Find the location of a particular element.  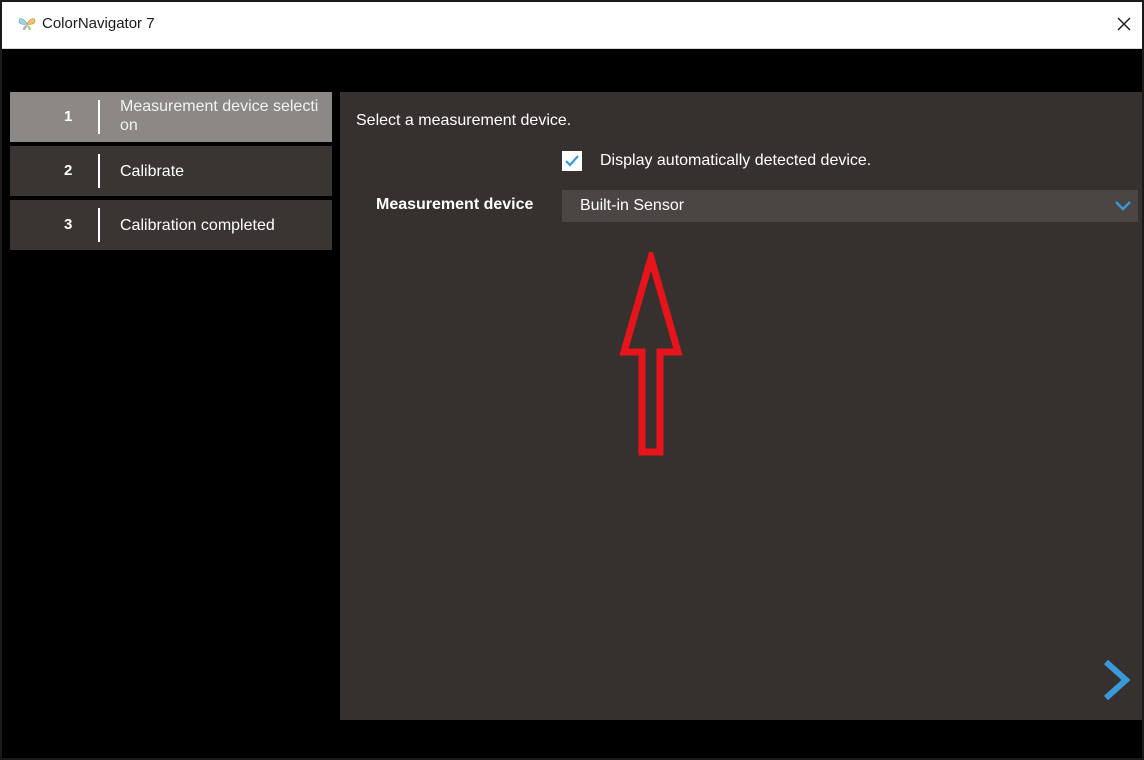

chevron-down-icon is located at coordinates (1123, 208).